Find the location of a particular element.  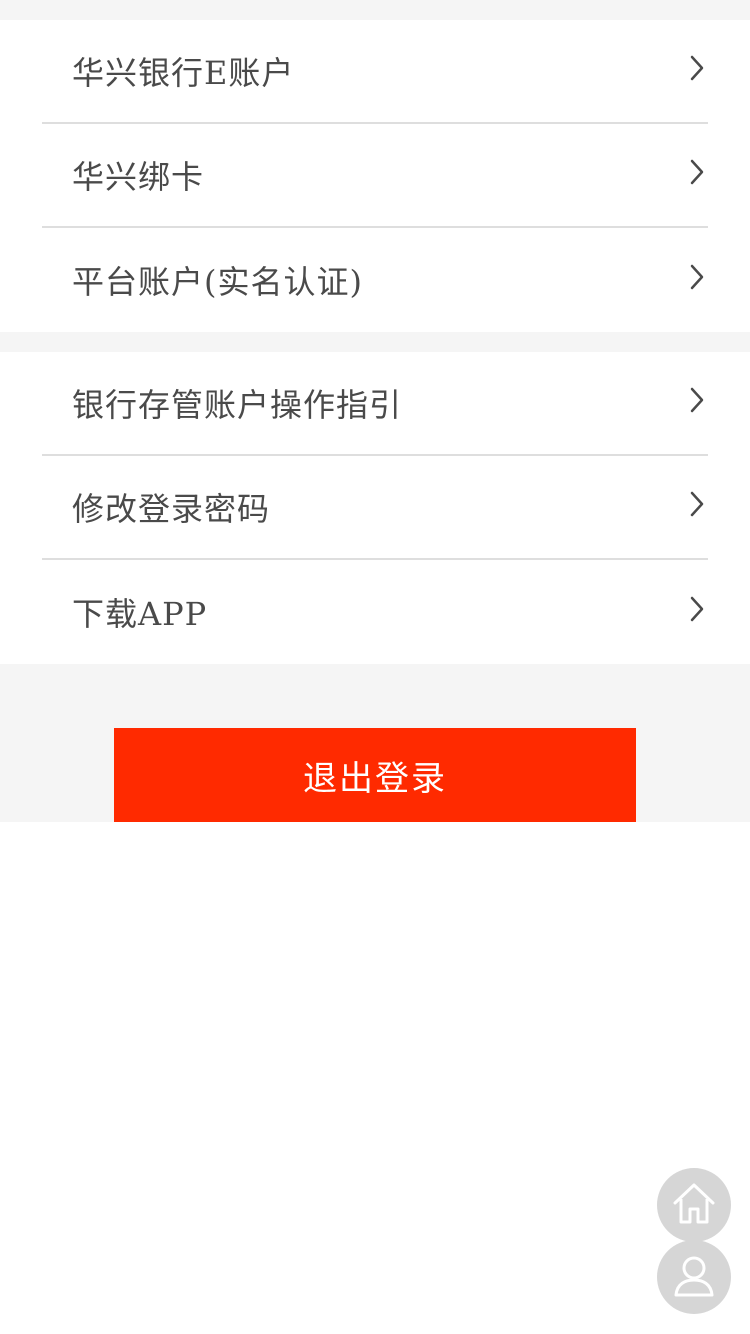

user-icon is located at coordinates (694, 1277).